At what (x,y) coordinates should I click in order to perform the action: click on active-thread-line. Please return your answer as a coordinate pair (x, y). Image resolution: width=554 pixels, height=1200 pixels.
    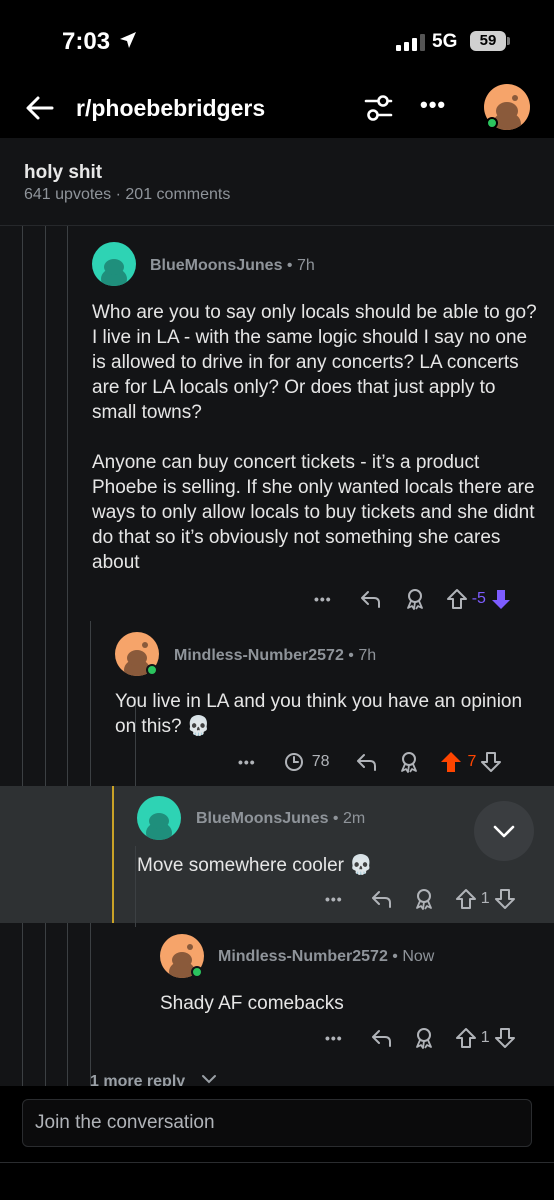
    Looking at the image, I should click on (113, 854).